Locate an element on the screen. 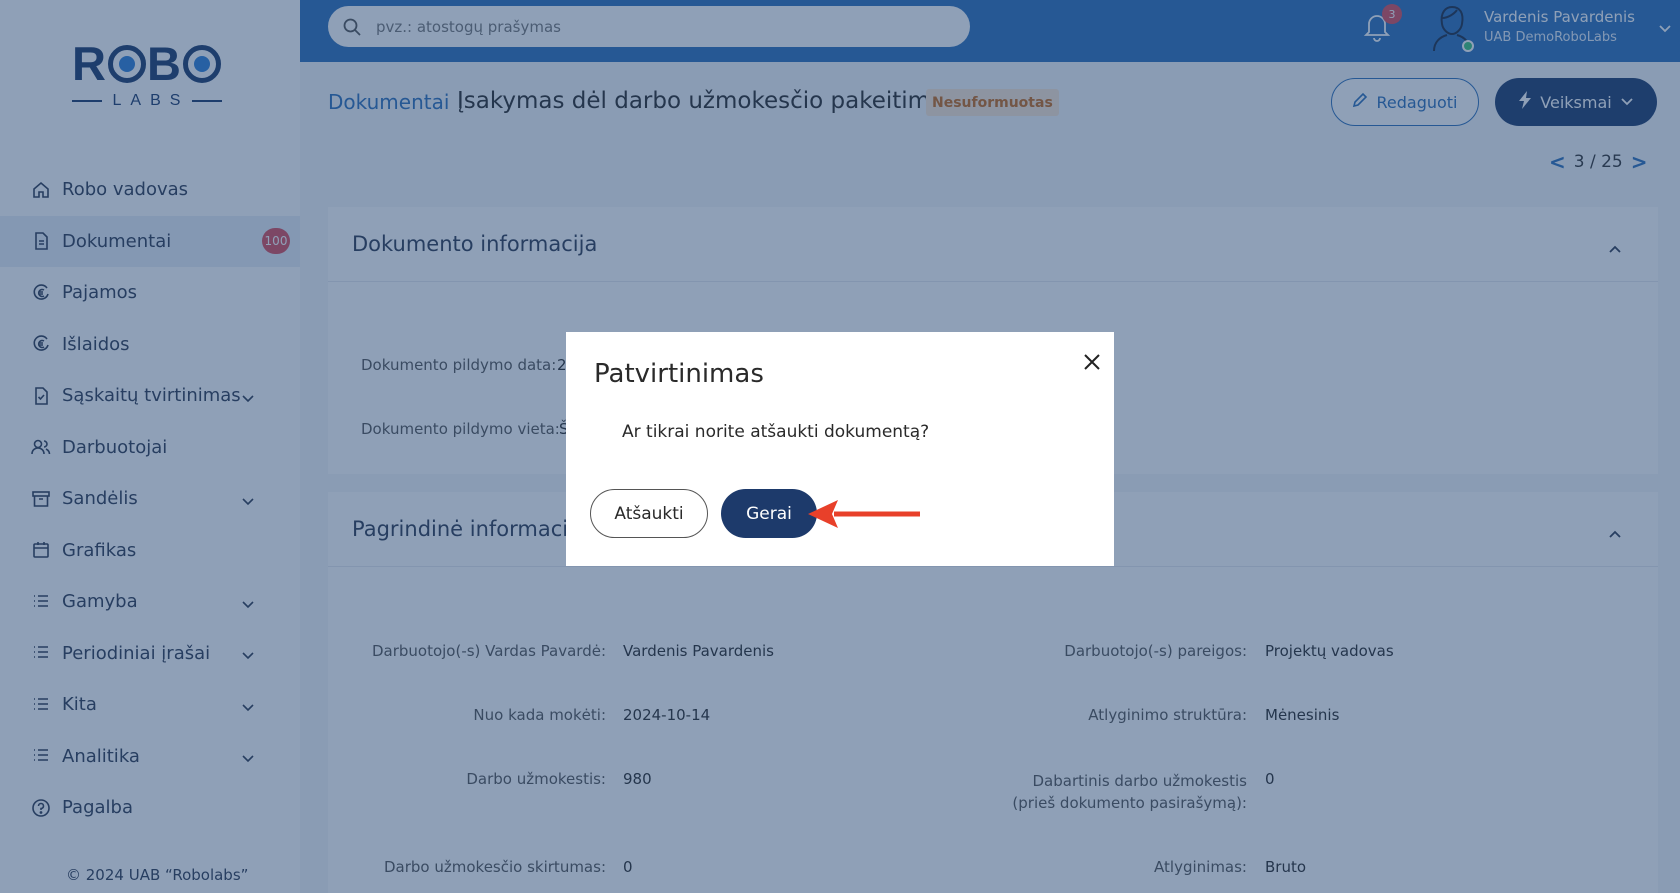 This screenshot has width=1680, height=893. ok-button: Gerai is located at coordinates (769, 513).